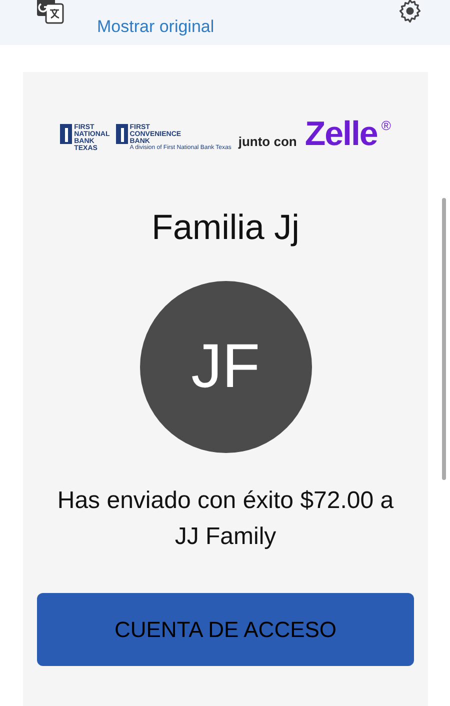 The height and width of the screenshot is (706, 450). What do you see at coordinates (225, 629) in the screenshot?
I see `access-account-button: CUENTA DE ACCESO` at bounding box center [225, 629].